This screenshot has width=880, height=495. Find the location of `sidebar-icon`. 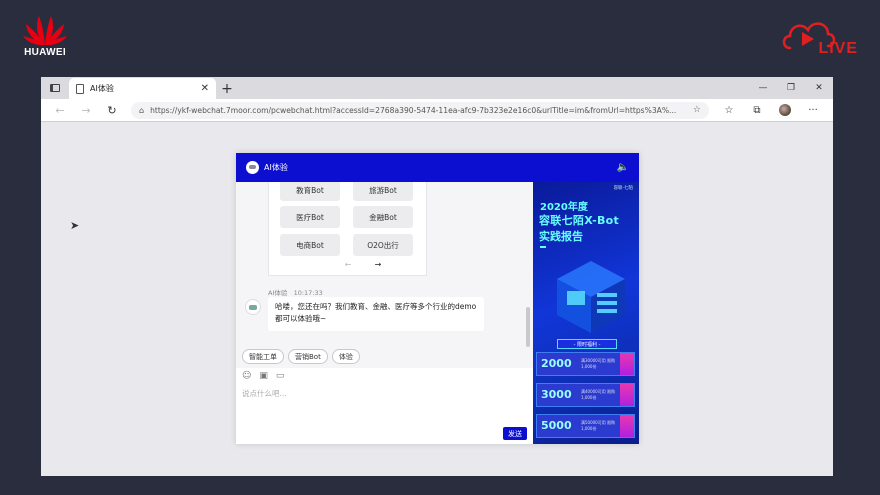

sidebar-icon is located at coordinates (55, 88).